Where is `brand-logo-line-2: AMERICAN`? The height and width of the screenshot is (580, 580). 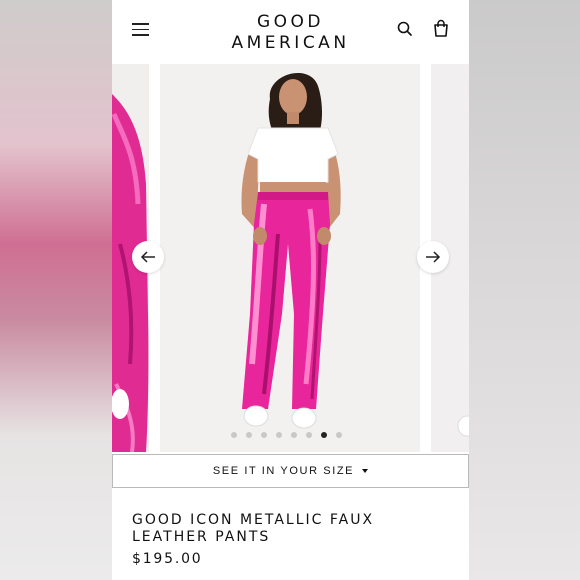 brand-logo-line-2: AMERICAN is located at coordinates (290, 43).